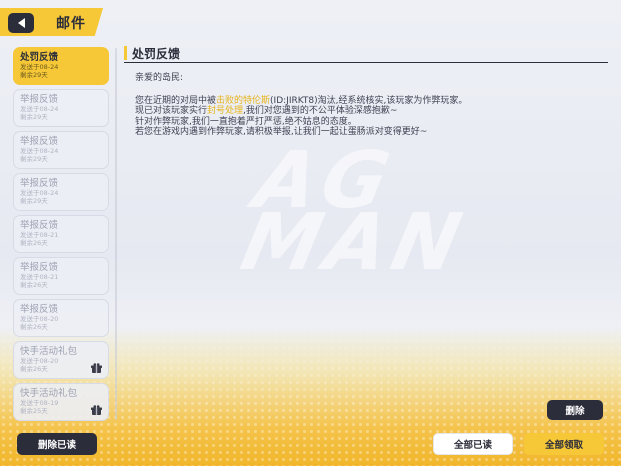  Describe the element at coordinates (34, 411) in the screenshot. I see `mail-item-remaining: 剩余25天` at that location.